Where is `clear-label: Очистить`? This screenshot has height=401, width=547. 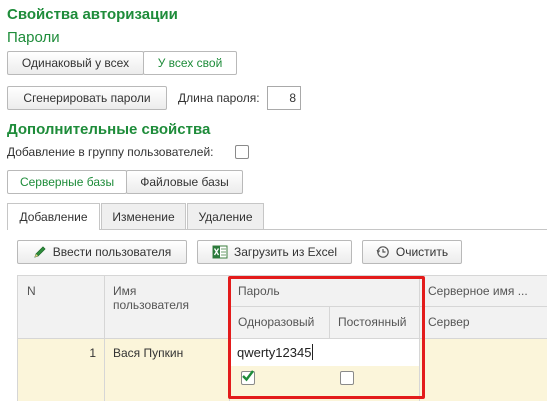
clear-label: Очистить is located at coordinates (422, 252).